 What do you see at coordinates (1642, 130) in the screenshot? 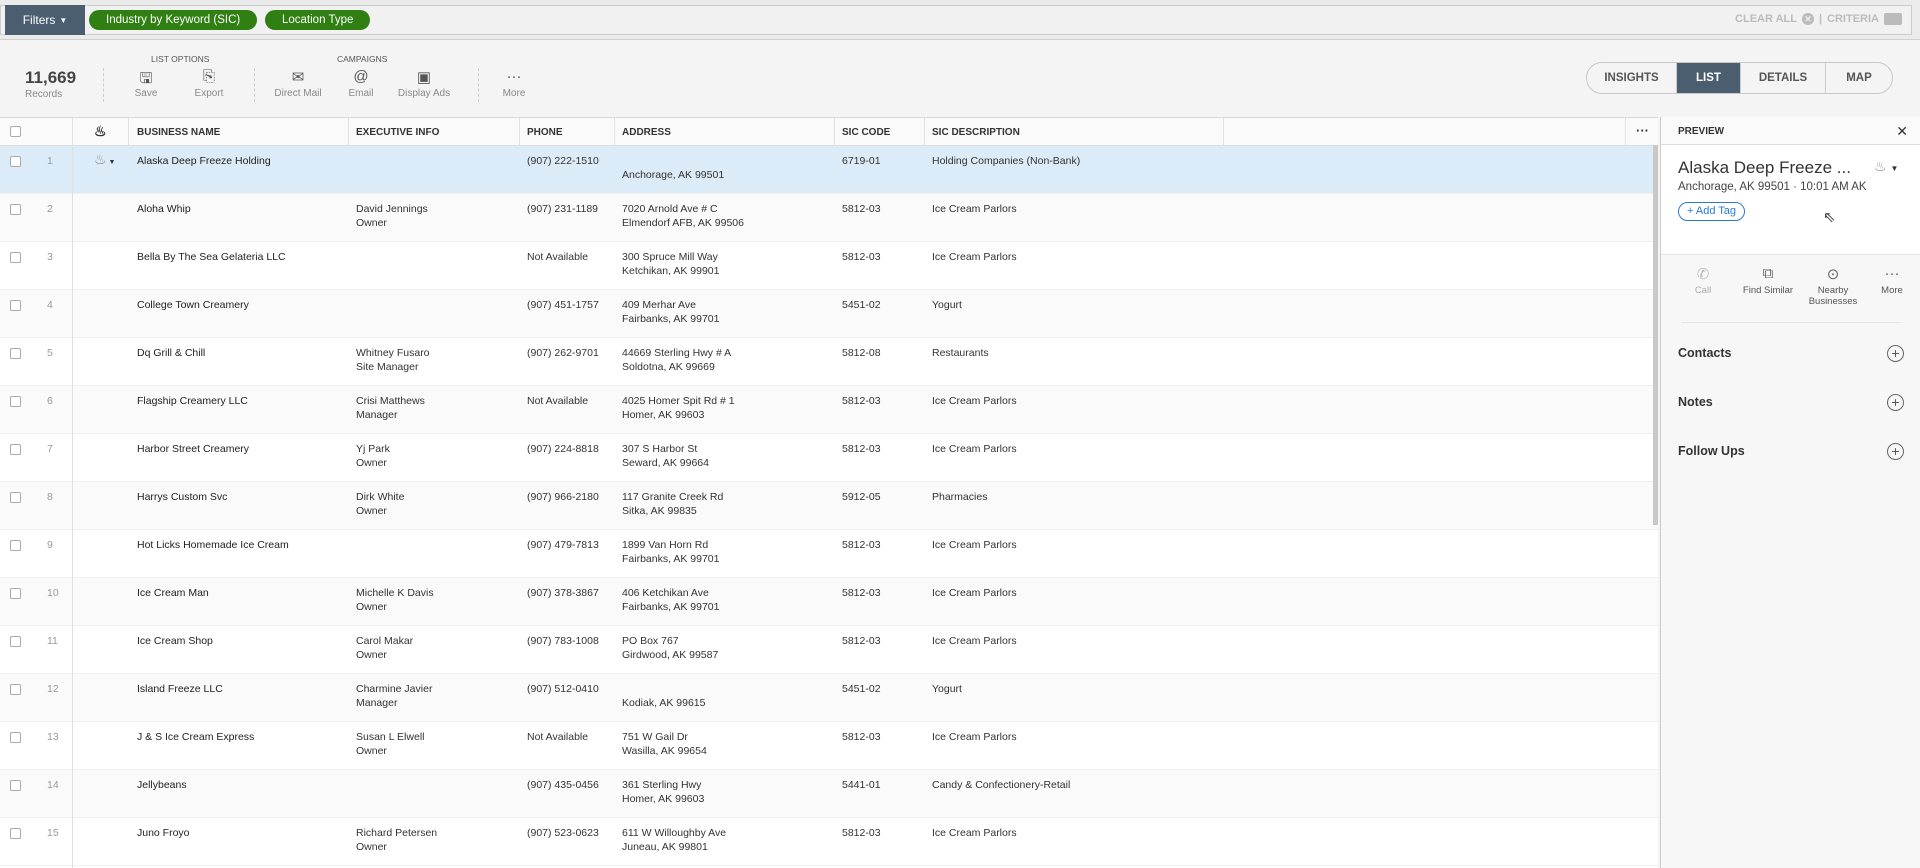
I see `column-options-icon: ···` at bounding box center [1642, 130].